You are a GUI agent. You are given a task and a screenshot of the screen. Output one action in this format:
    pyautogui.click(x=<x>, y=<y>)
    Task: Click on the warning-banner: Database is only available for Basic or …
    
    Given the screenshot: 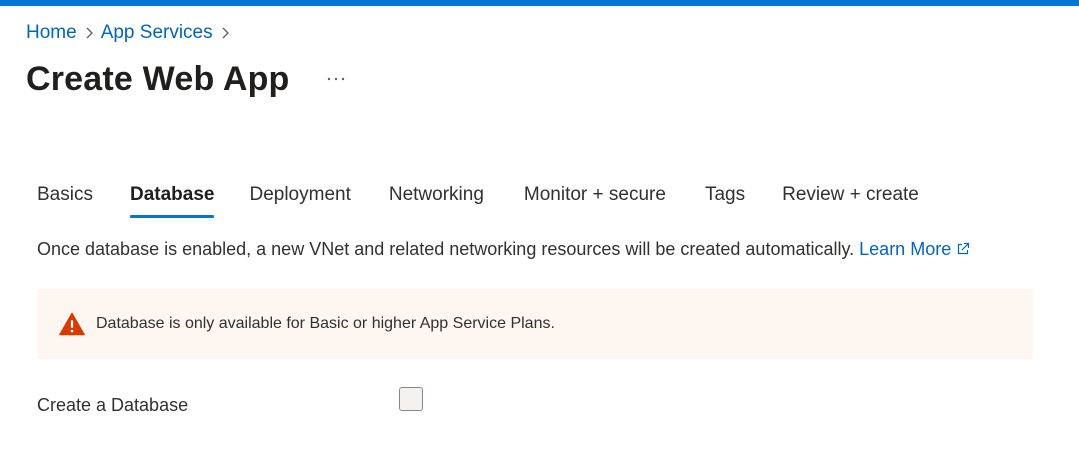 What is the action you would take?
    pyautogui.click(x=535, y=324)
    